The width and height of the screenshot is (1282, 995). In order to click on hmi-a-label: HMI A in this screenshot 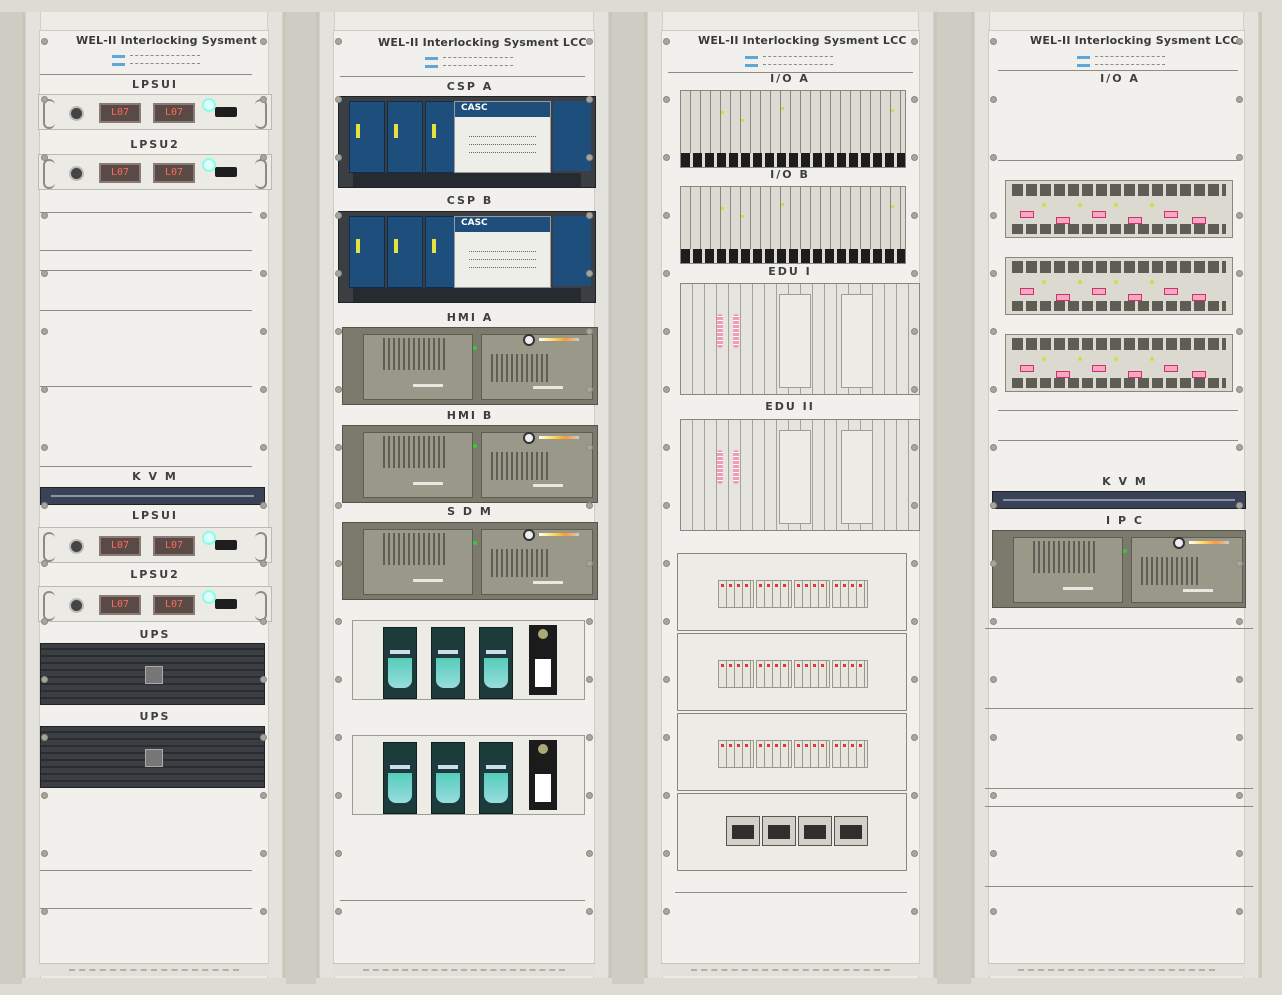, I will do `click(470, 317)`.